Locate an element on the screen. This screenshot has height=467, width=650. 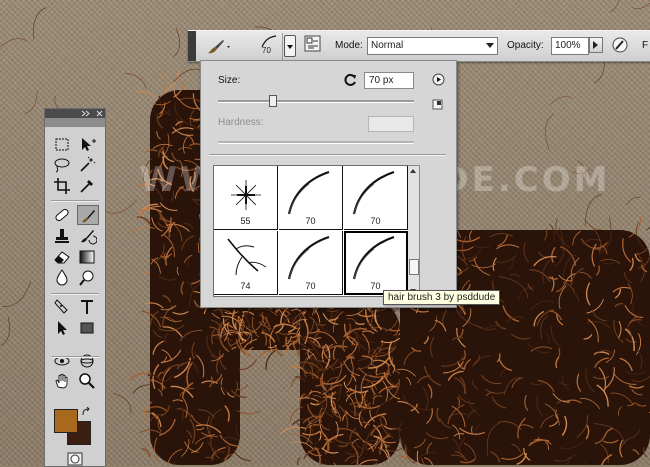
opacity-label: Opacity: is located at coordinates (525, 45).